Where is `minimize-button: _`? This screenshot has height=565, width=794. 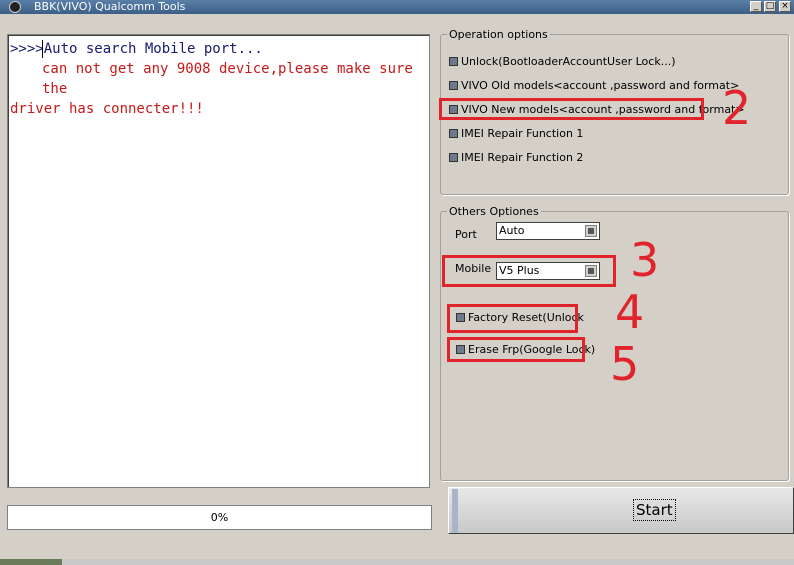 minimize-button: _ is located at coordinates (756, 6).